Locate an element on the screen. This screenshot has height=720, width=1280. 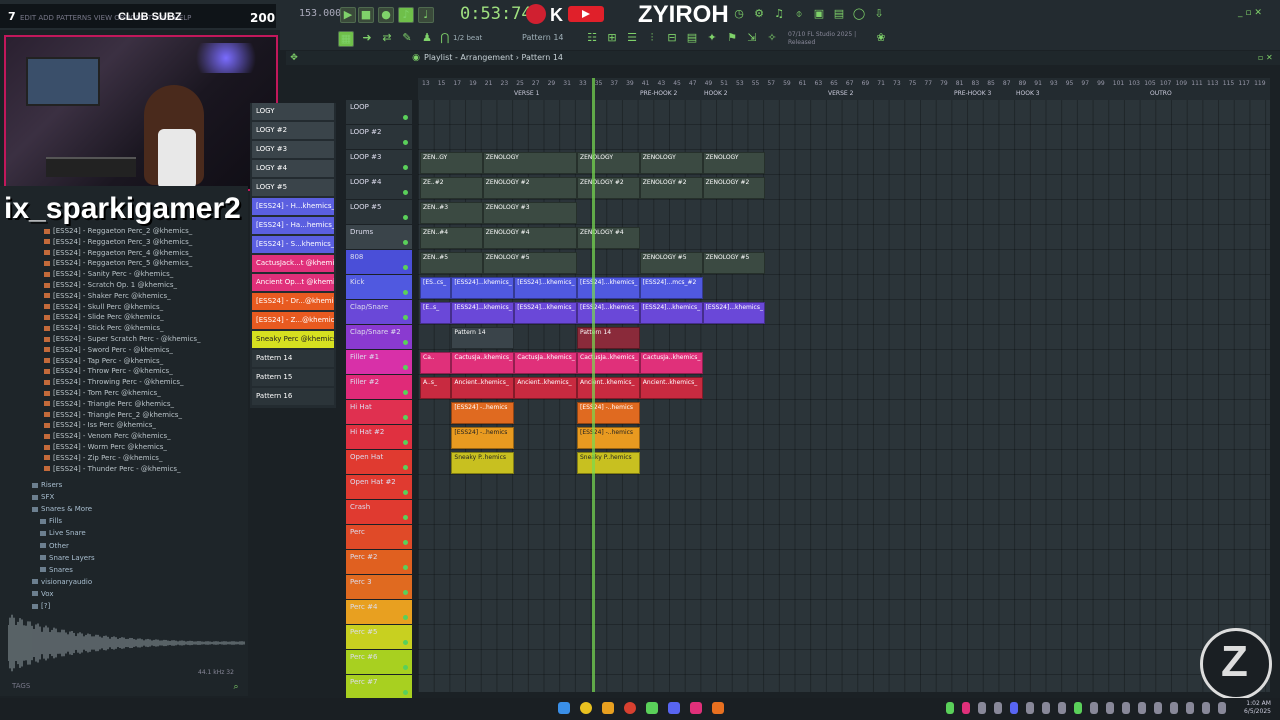
browser-folder: Snare Layers is located at coordinates (67, 558).